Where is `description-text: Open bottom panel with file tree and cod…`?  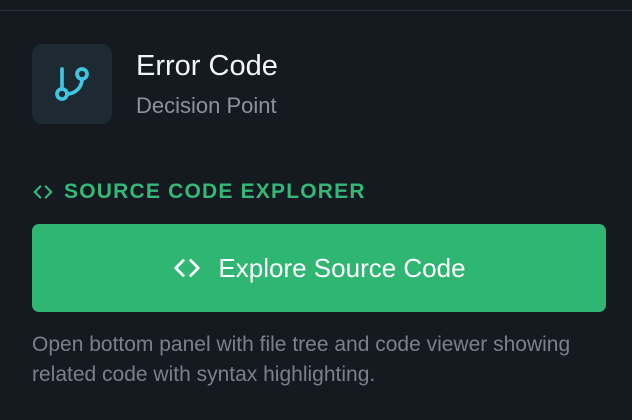 description-text: Open bottom panel with file tree and cod… is located at coordinates (301, 359).